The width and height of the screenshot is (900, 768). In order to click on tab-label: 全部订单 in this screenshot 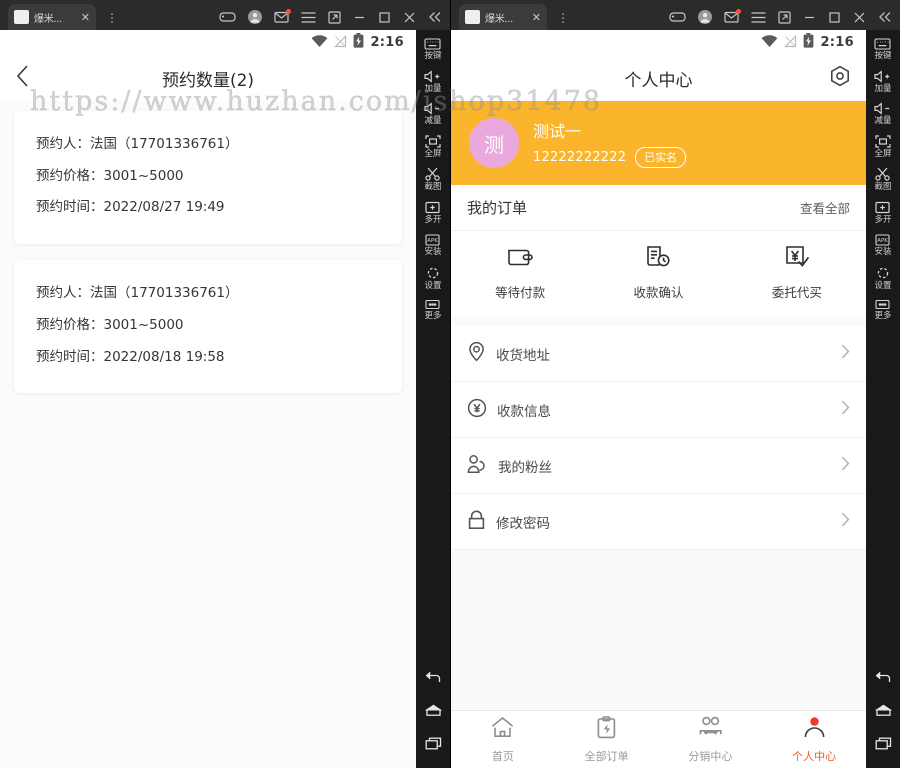, I will do `click(606, 756)`.